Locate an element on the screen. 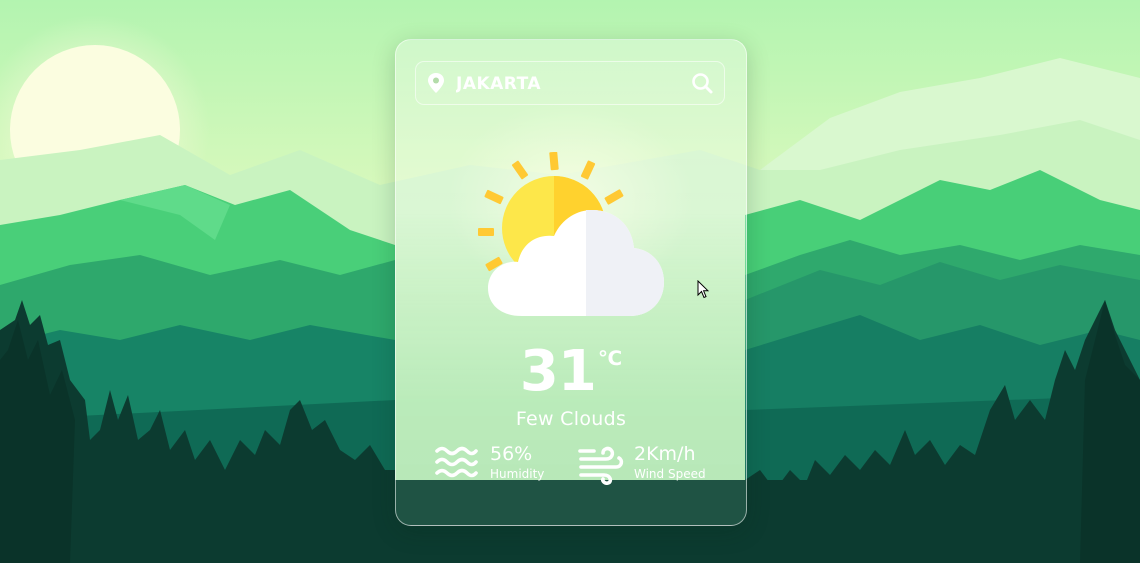 This screenshot has height=563, width=1140. weather-description: Few Clouds is located at coordinates (571, 419).